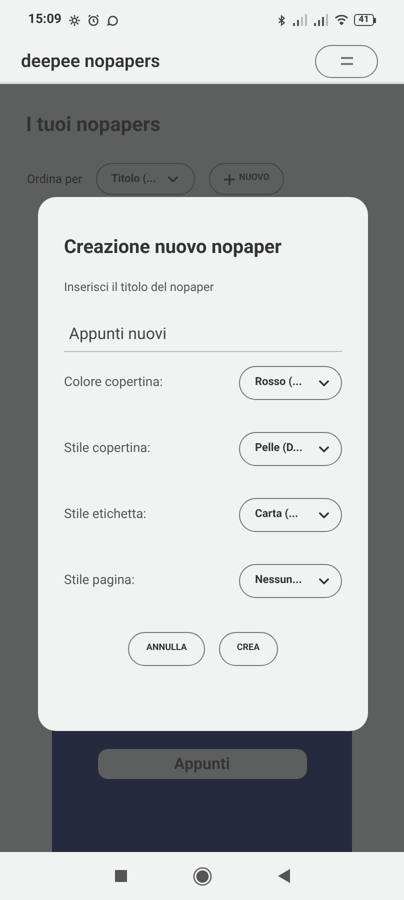  Describe the element at coordinates (45, 20) in the screenshot. I see `status-time: 15:09` at that location.